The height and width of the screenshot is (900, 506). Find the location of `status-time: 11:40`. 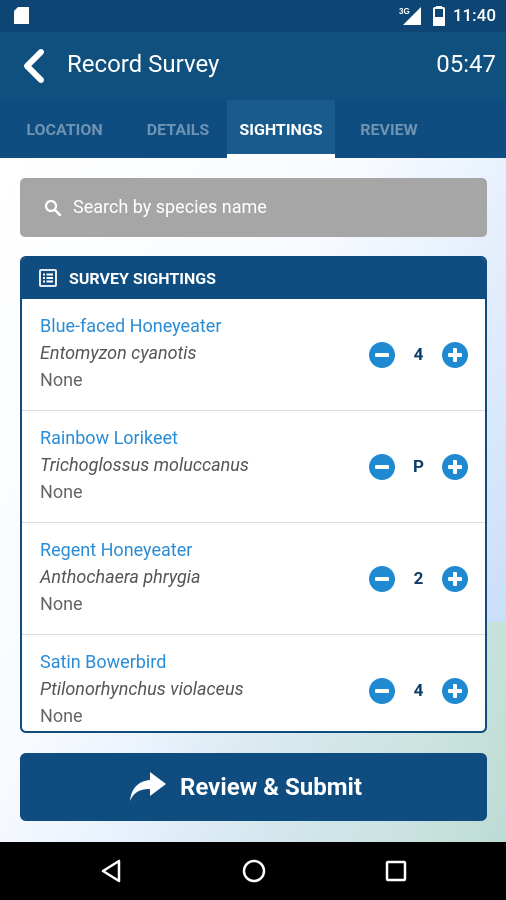

status-time: 11:40 is located at coordinates (474, 16).